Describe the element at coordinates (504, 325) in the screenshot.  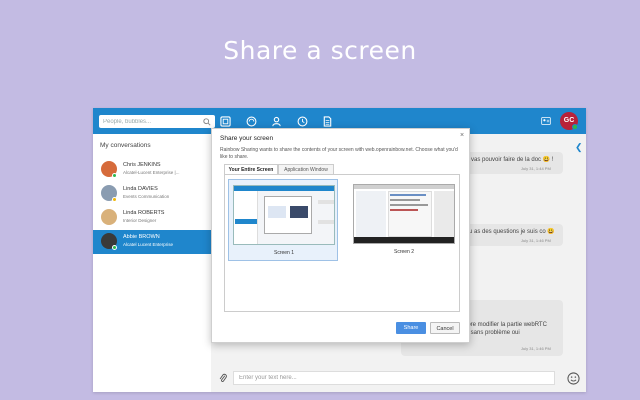
I see `message-text: ncore modifier la partie webRTC` at that location.